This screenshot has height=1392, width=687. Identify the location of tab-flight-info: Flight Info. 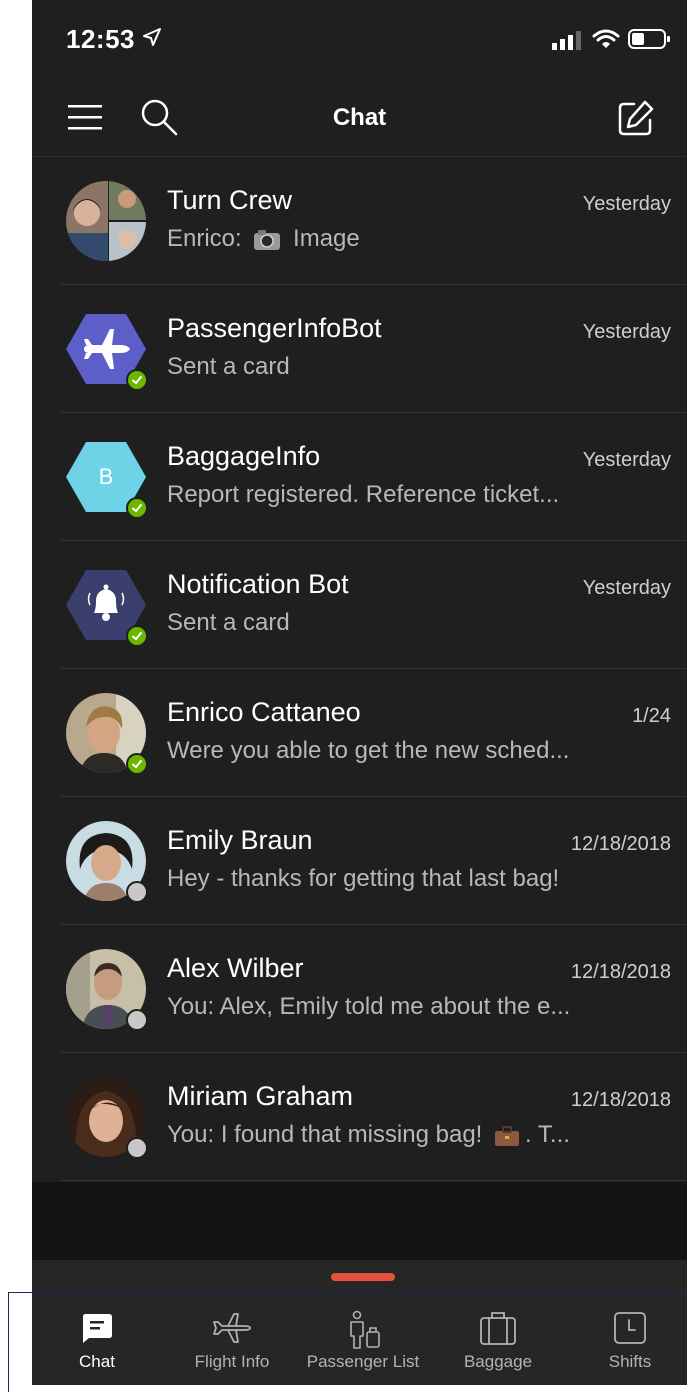
(232, 1338).